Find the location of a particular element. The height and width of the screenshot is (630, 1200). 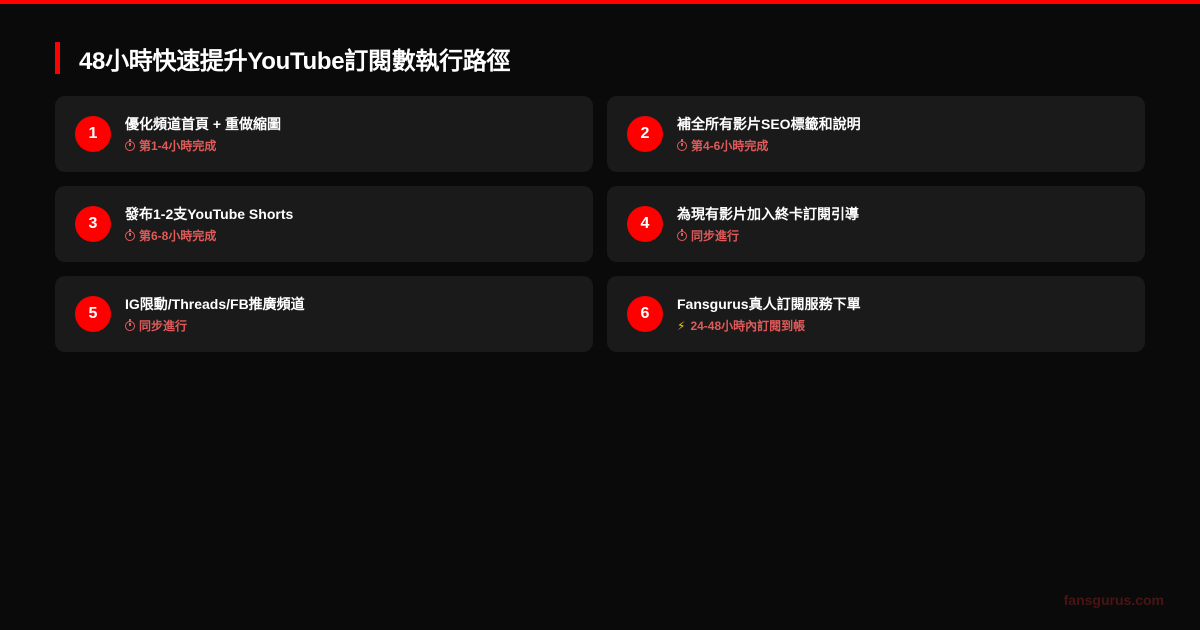

step-number-badge: 3 is located at coordinates (93, 224).